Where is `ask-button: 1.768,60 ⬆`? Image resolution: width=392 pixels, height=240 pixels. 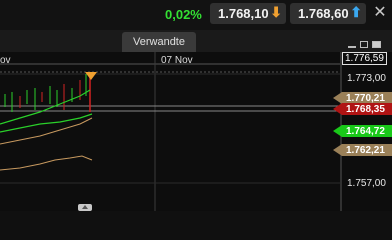
ask-button: 1.768,60 ⬆ is located at coordinates (328, 13).